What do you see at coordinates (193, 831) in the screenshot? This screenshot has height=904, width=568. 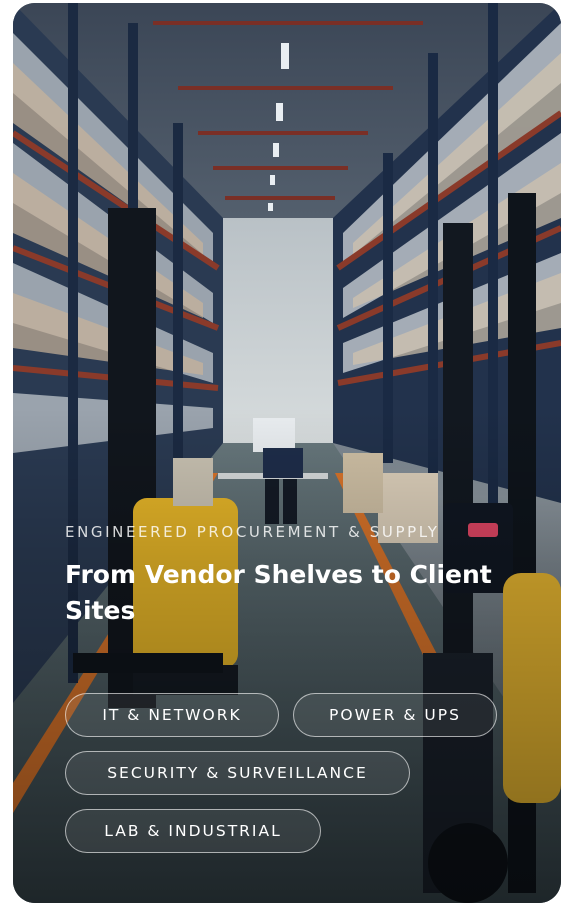 I see `tag-lab-industrial: LAB & INDUSTRIAL` at bounding box center [193, 831].